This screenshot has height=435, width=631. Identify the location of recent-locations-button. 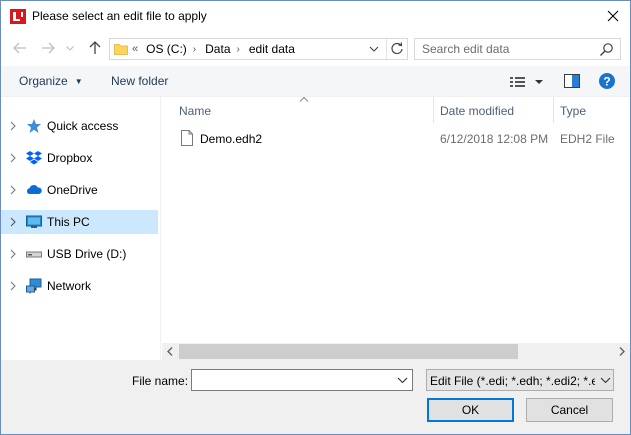
(70, 48).